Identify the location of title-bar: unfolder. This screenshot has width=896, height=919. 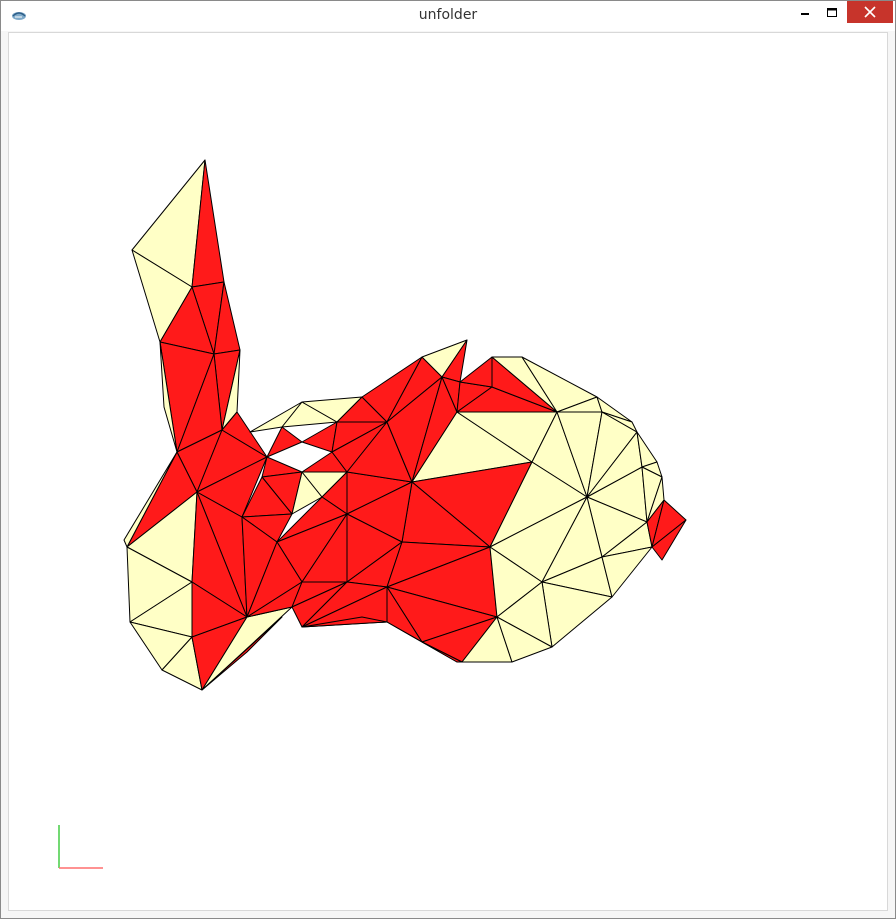
(448, 16).